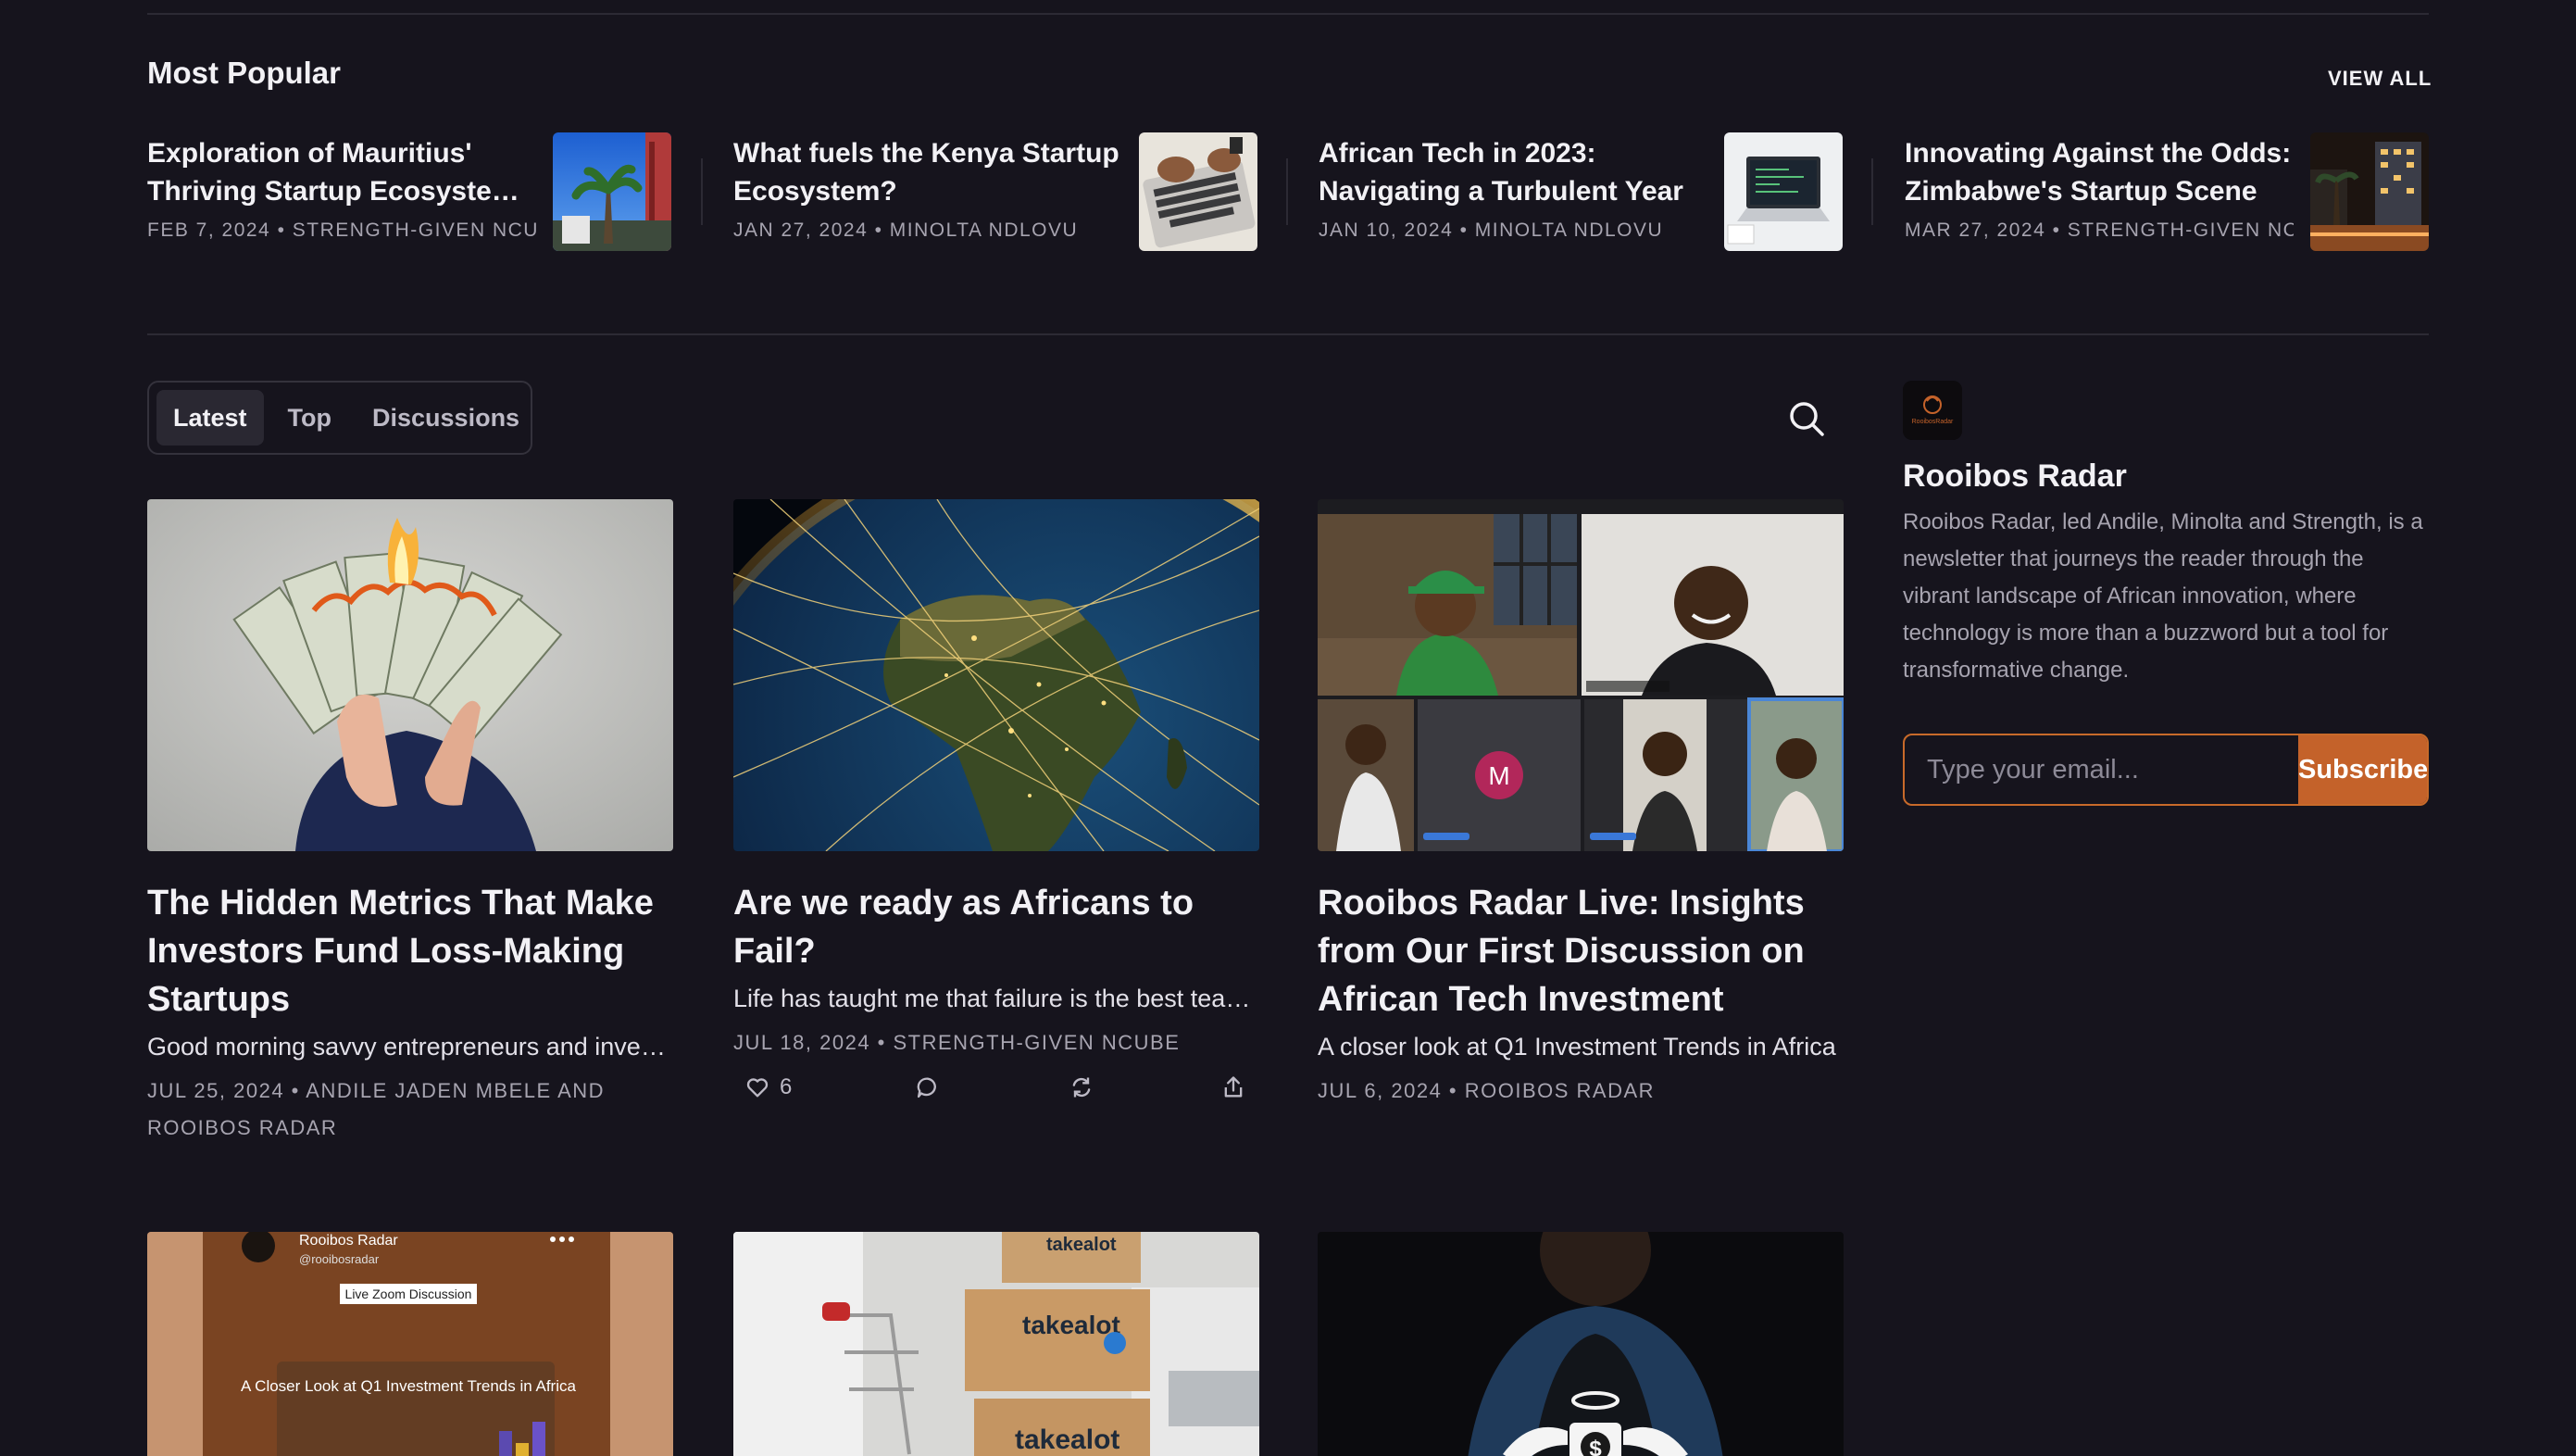 The image size is (2576, 1456). Describe the element at coordinates (1487, 1090) in the screenshot. I see `post-meta: JUL 6, 2024 • ROOIBOS RADAR` at that location.